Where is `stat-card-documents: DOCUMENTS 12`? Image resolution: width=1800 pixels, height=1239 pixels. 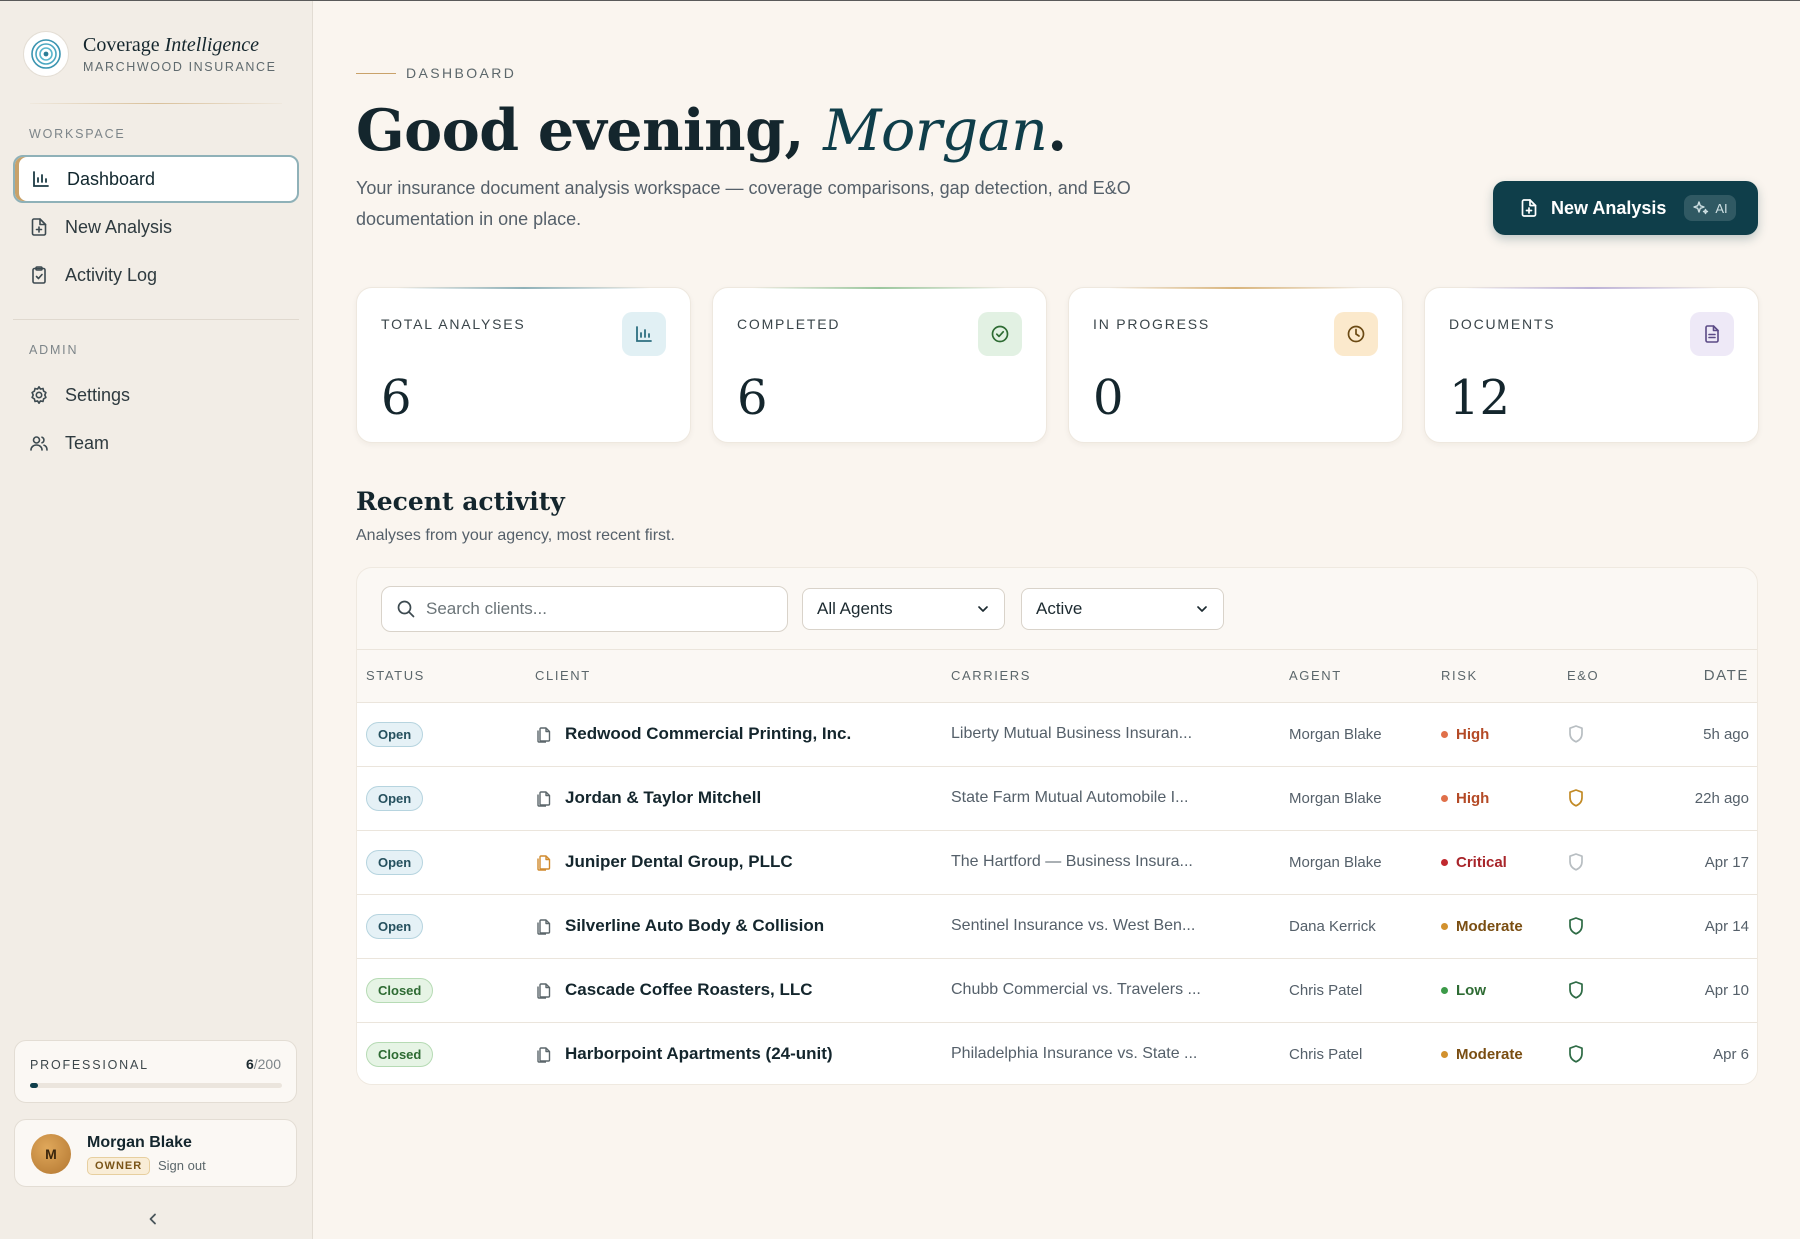
stat-card-documents: DOCUMENTS 12 is located at coordinates (1591, 365).